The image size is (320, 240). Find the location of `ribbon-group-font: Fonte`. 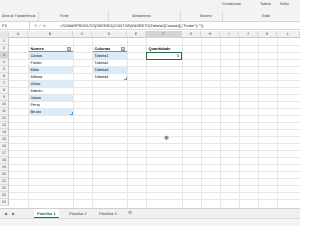

ribbon-group-font: Fonte is located at coordinates (64, 16).